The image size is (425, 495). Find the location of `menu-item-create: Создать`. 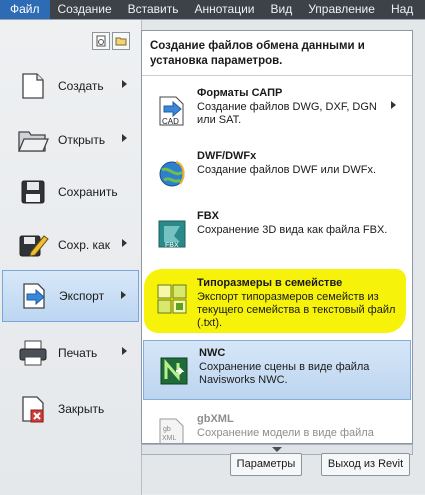

menu-item-create: Создать is located at coordinates (70, 86).